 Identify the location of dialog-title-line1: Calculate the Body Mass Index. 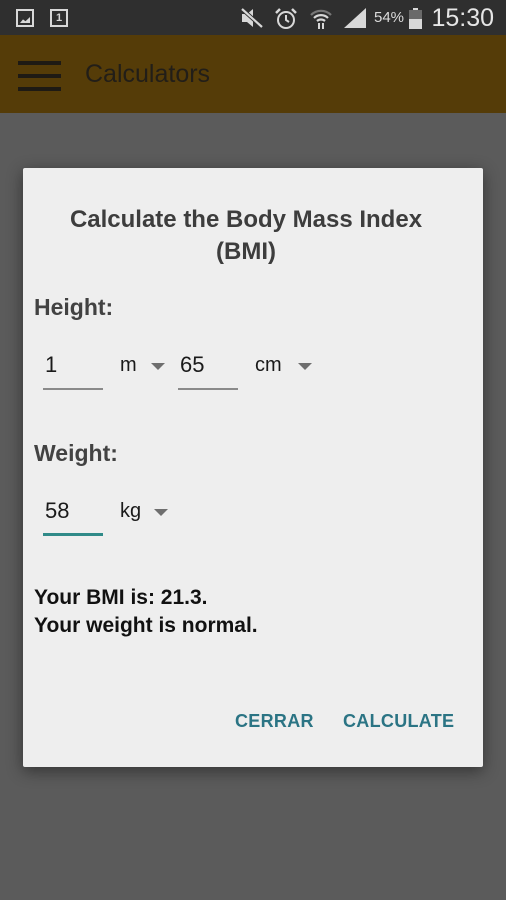
(246, 219).